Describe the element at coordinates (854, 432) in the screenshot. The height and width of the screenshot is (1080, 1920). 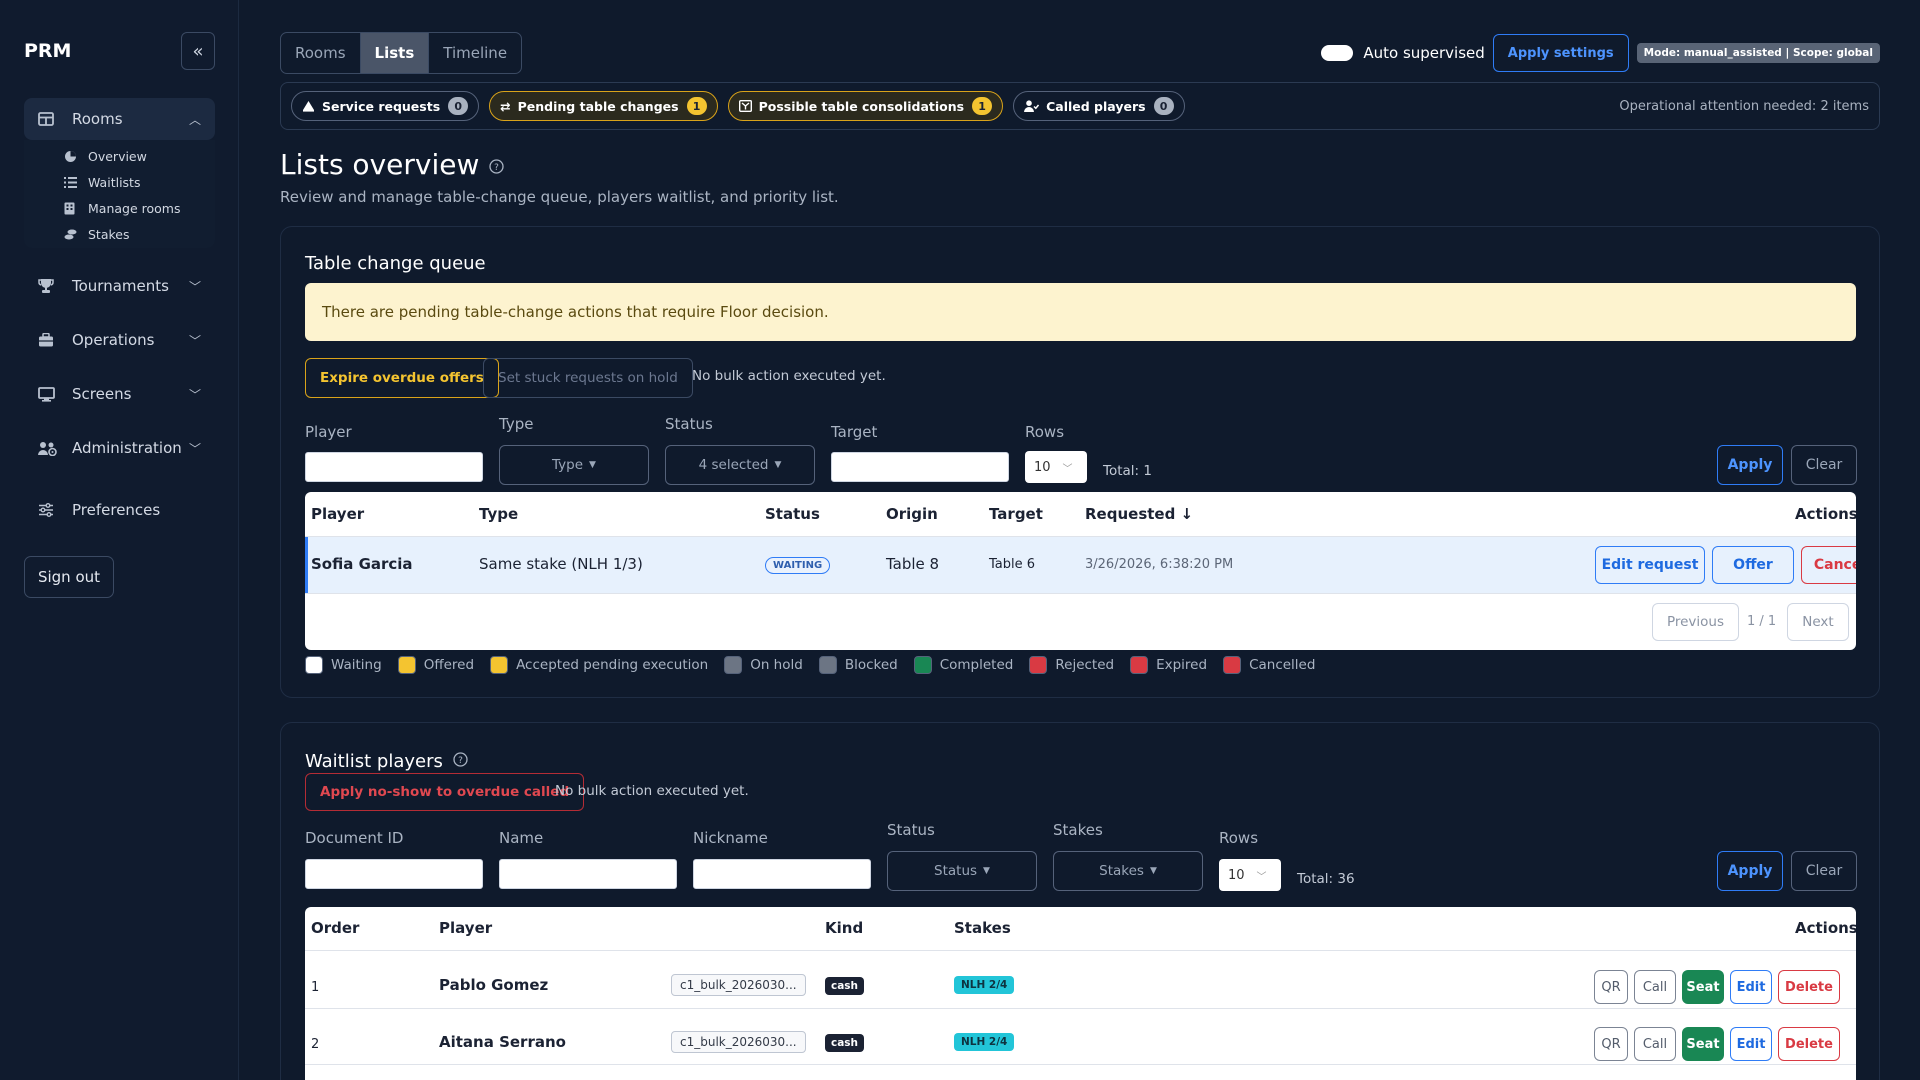
I see `filter-label-target: Target` at that location.